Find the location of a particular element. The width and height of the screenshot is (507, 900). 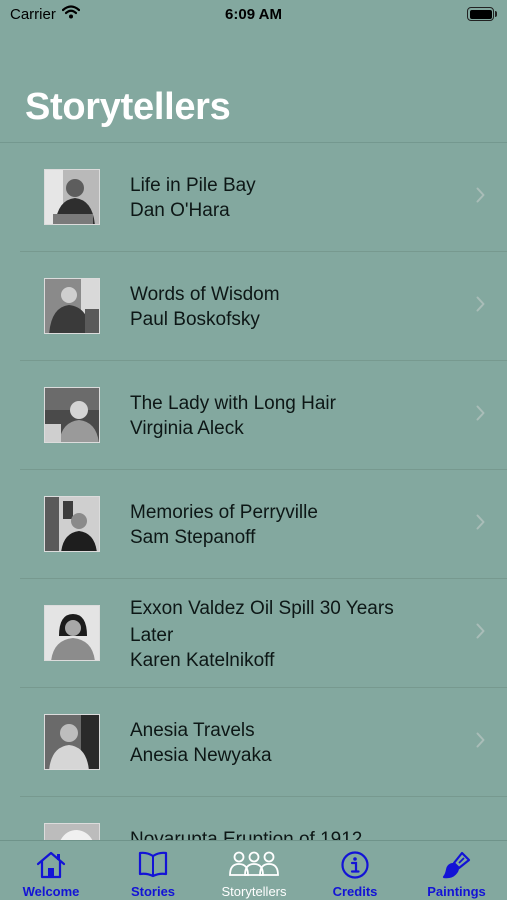

tab-label: Storytellers is located at coordinates (254, 891).